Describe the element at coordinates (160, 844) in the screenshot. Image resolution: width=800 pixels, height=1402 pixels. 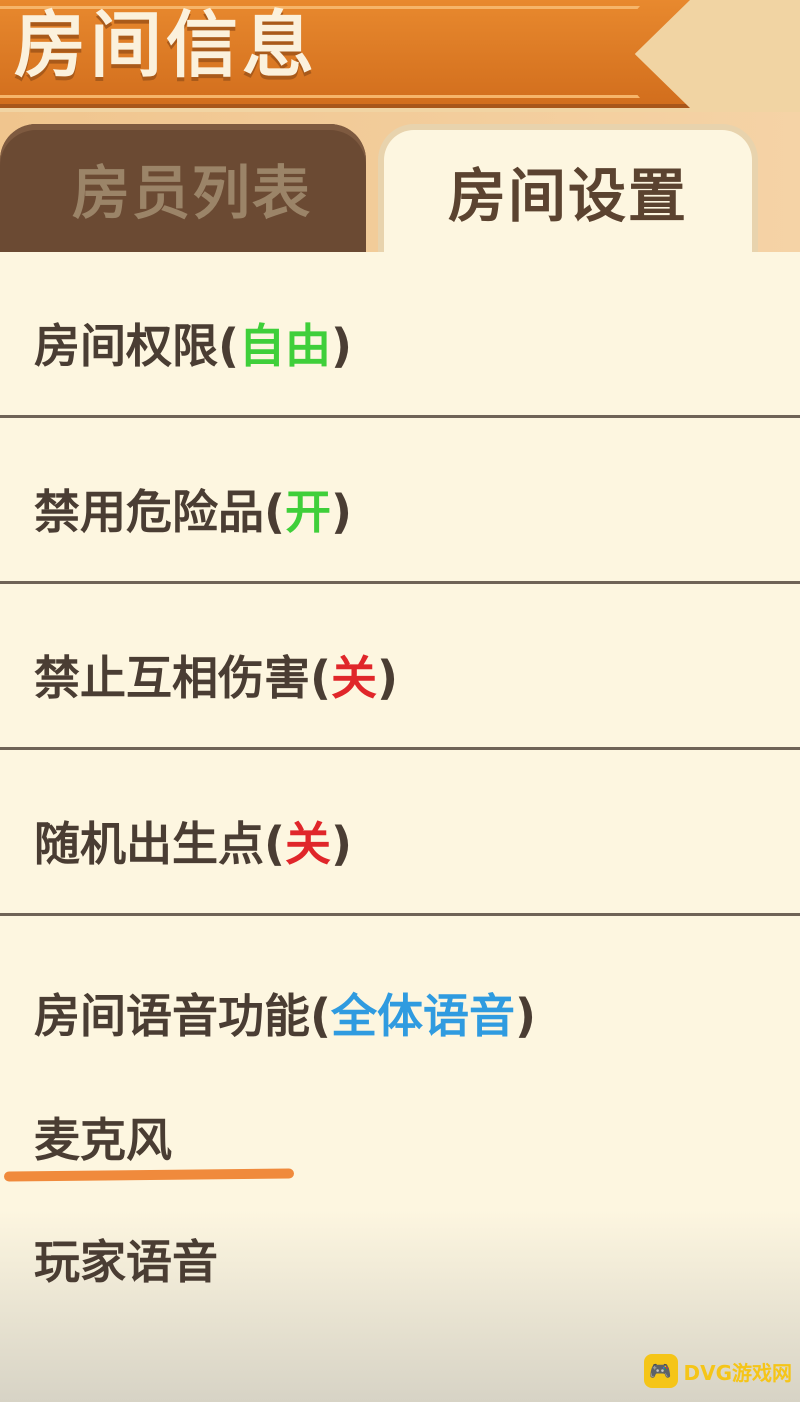
I see `setting-random-spawn-label: 随机出生点(` at that location.